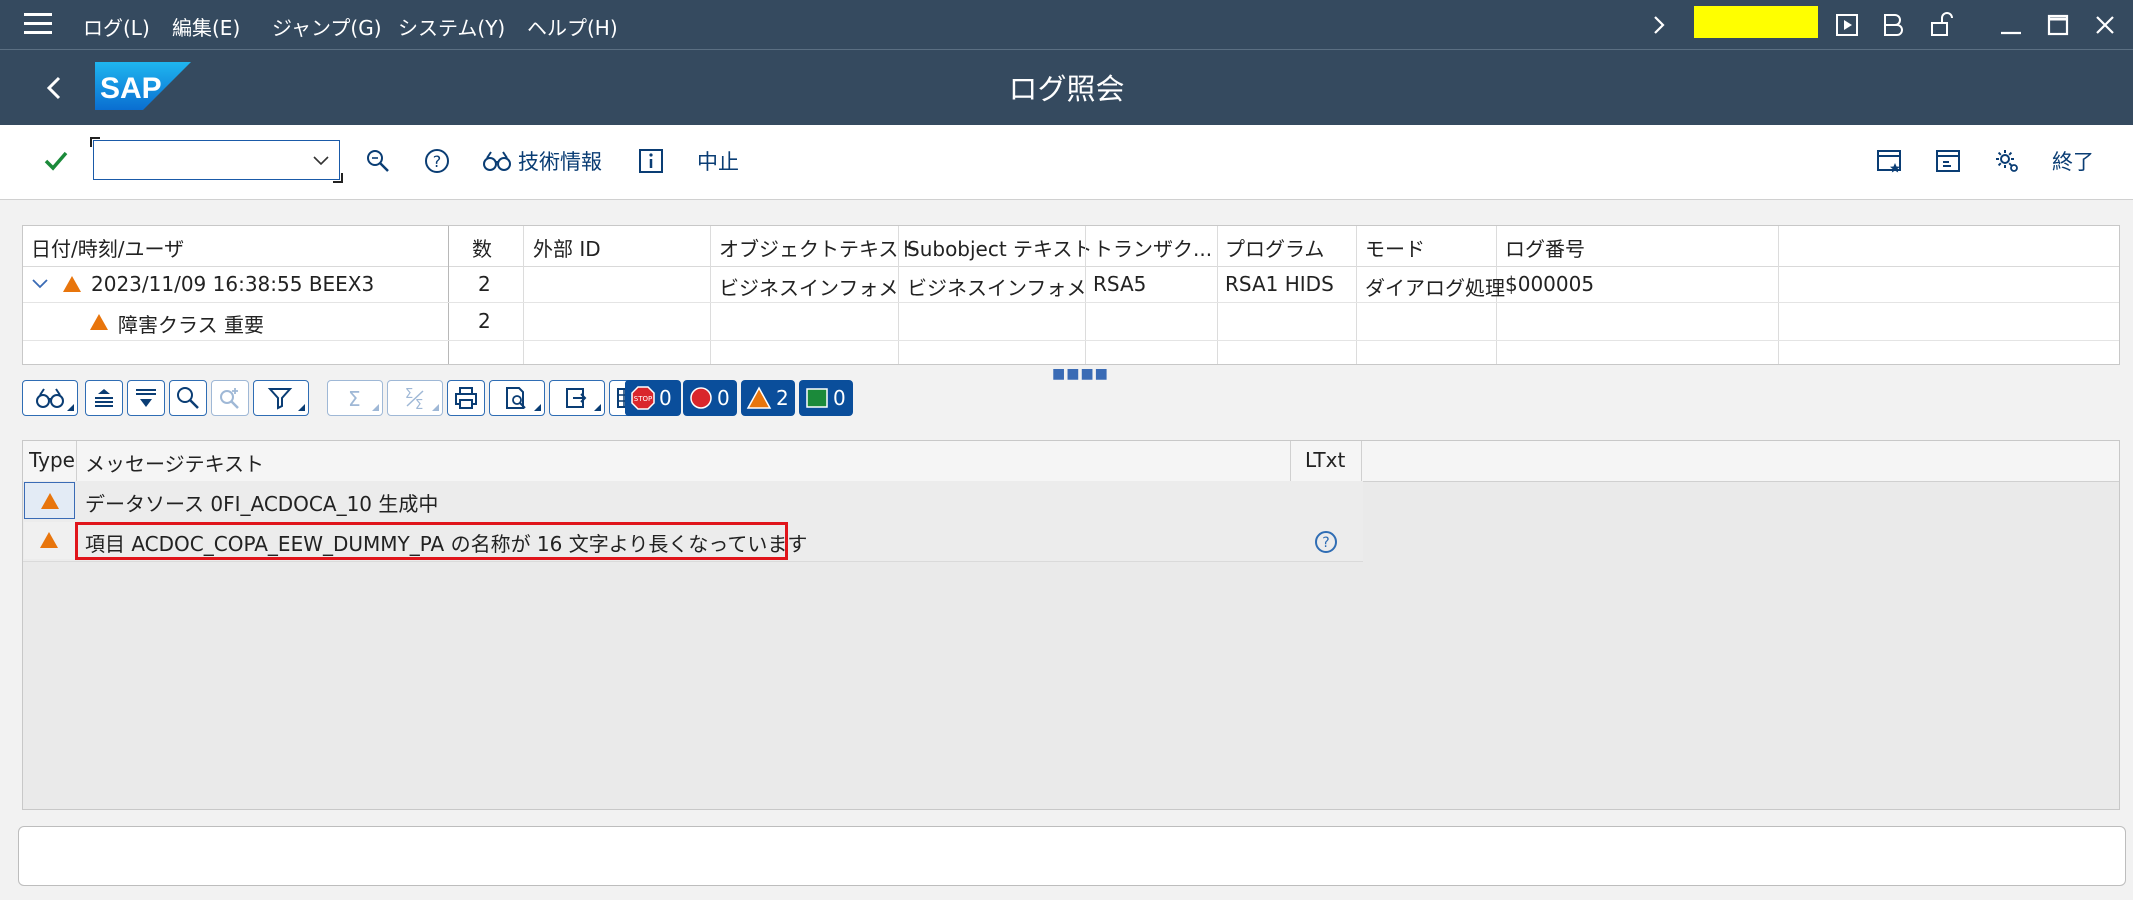 The width and height of the screenshot is (2133, 900). I want to click on filter-icon, so click(280, 399).